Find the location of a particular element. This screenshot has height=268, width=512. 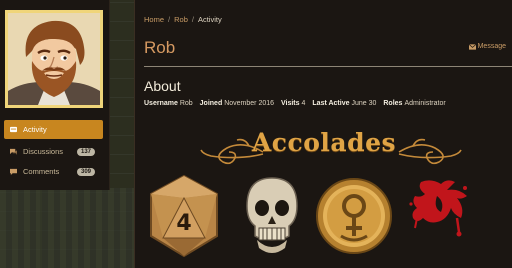

breadcrumb-user-link: Rob is located at coordinates (181, 19).